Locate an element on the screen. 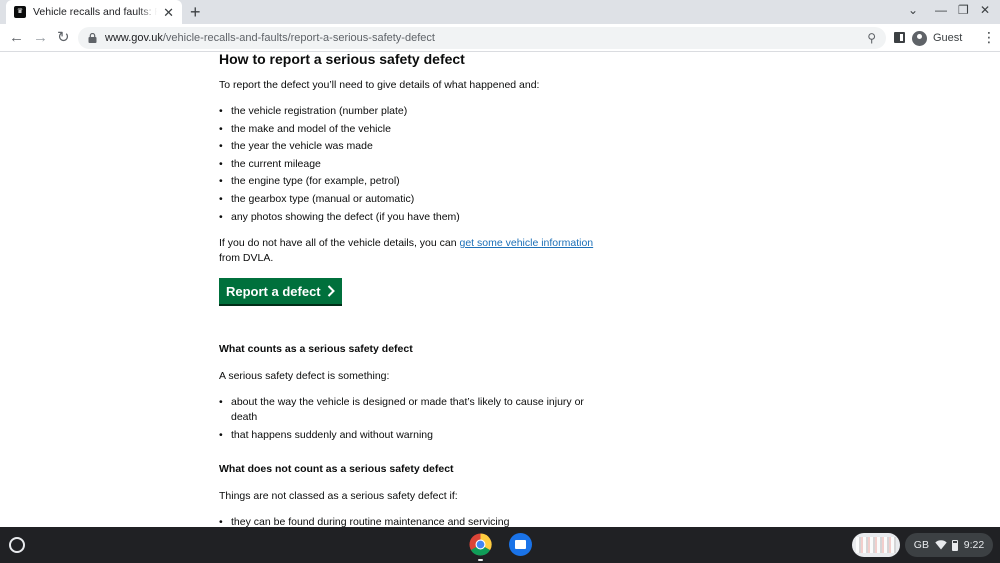 Image resolution: width=1000 pixels, height=563 pixels. counts-heading: What counts as a serious safety defect is located at coordinates (316, 349).